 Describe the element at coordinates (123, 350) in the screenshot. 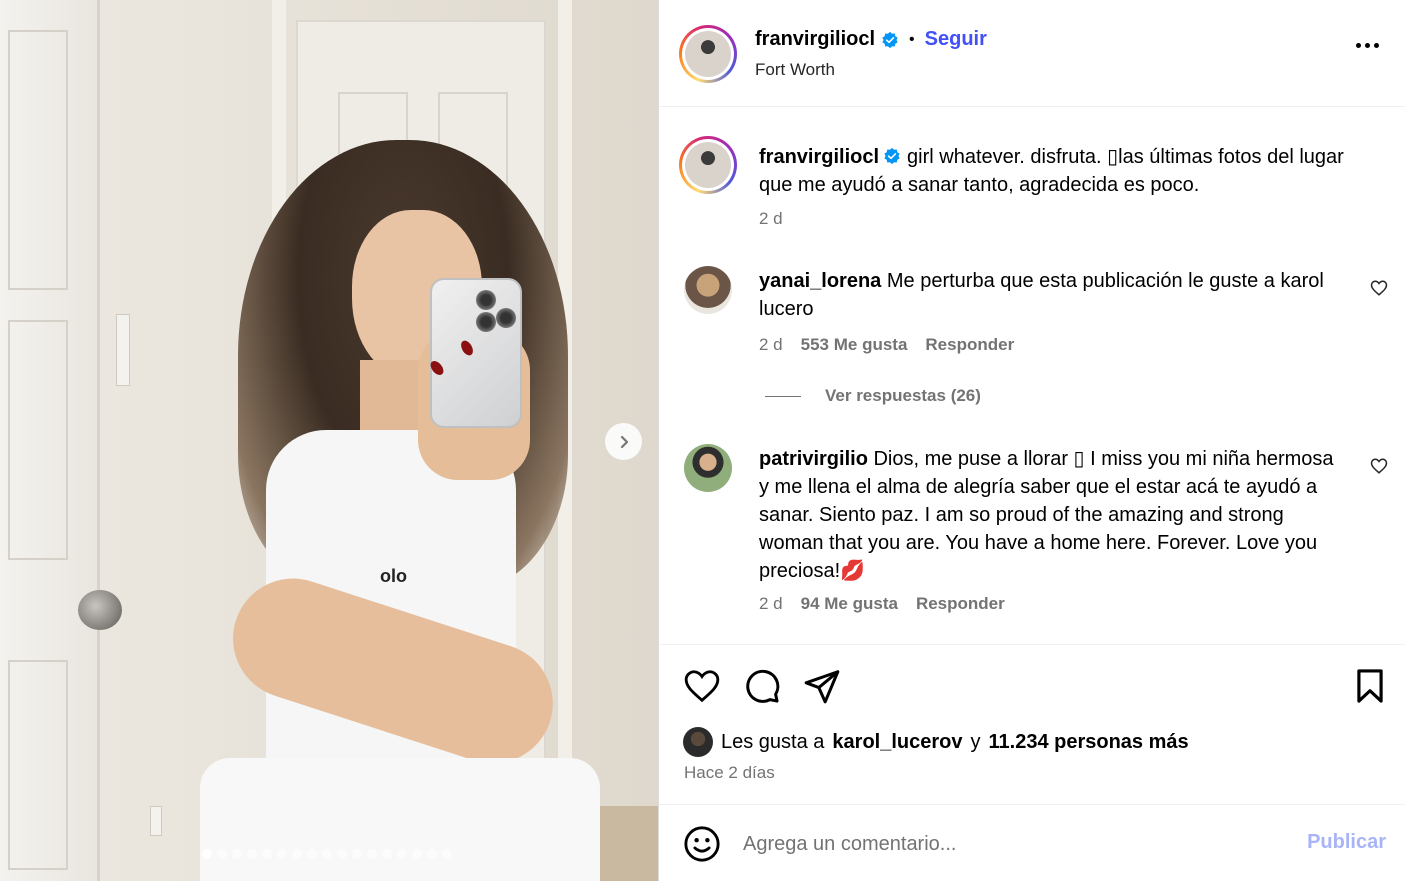

I see `photo-light-switch` at that location.